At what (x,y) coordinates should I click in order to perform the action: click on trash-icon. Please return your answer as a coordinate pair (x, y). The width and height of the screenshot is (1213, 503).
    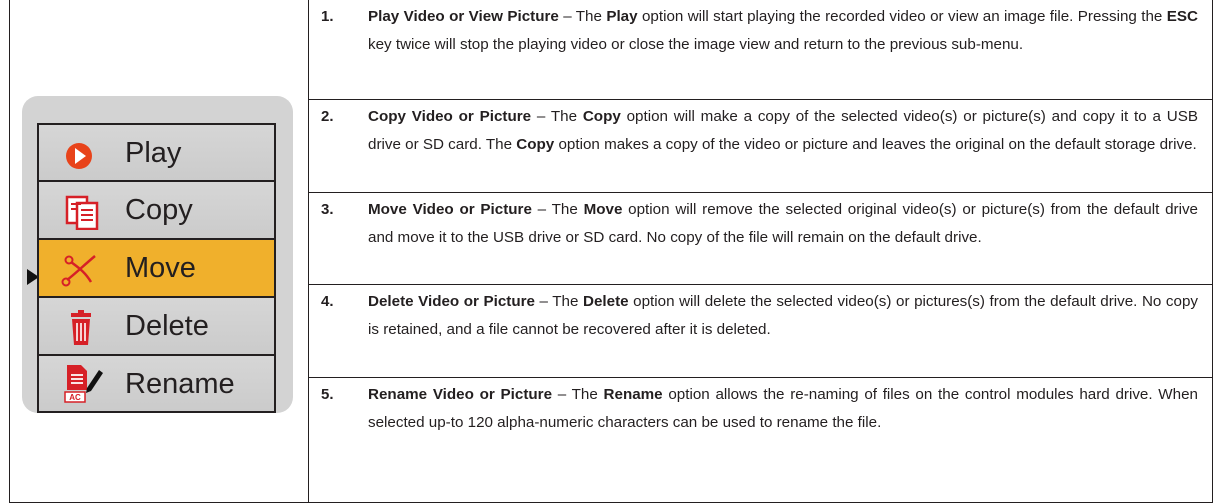
    Looking at the image, I should click on (81, 327).